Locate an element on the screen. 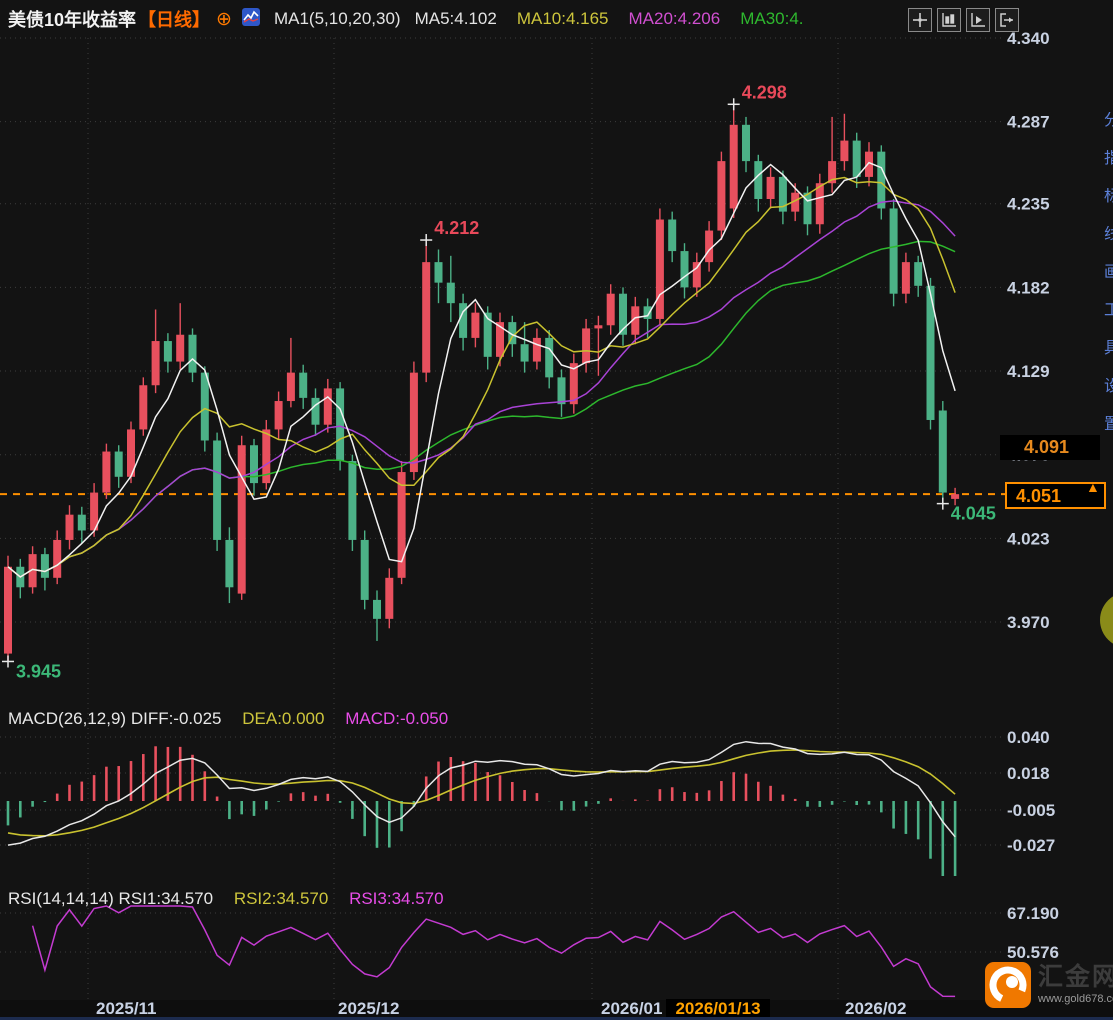  side-tool-button-partial: 标 is located at coordinates (1108, 197).